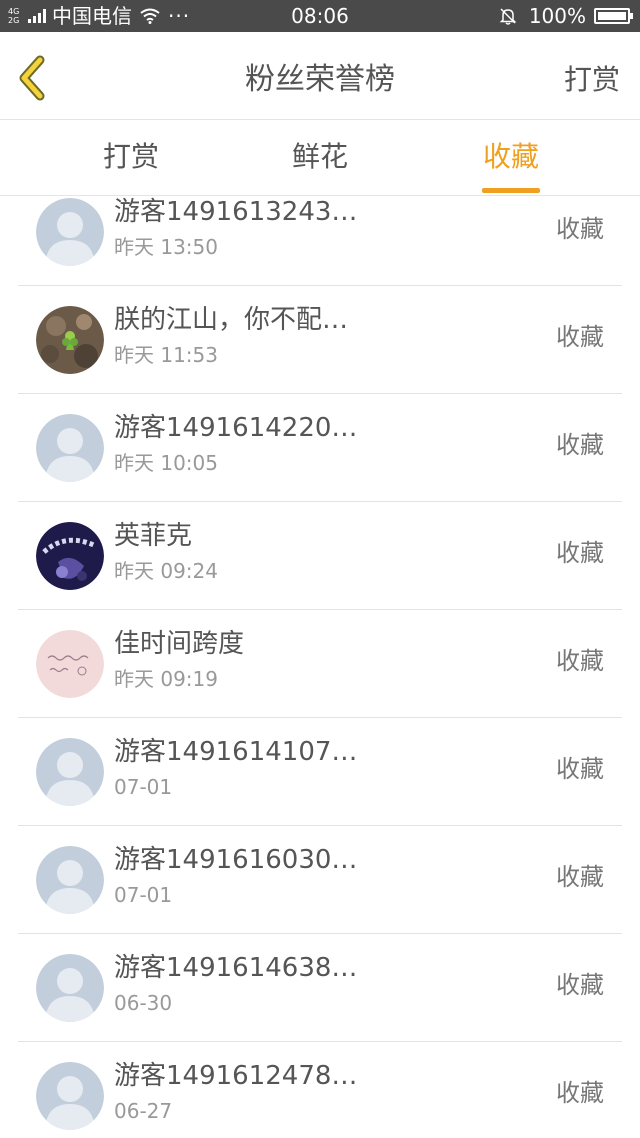  Describe the element at coordinates (320, 448) in the screenshot. I see `list-item: 游客1491614220… 昨天 10:05 收藏` at that location.